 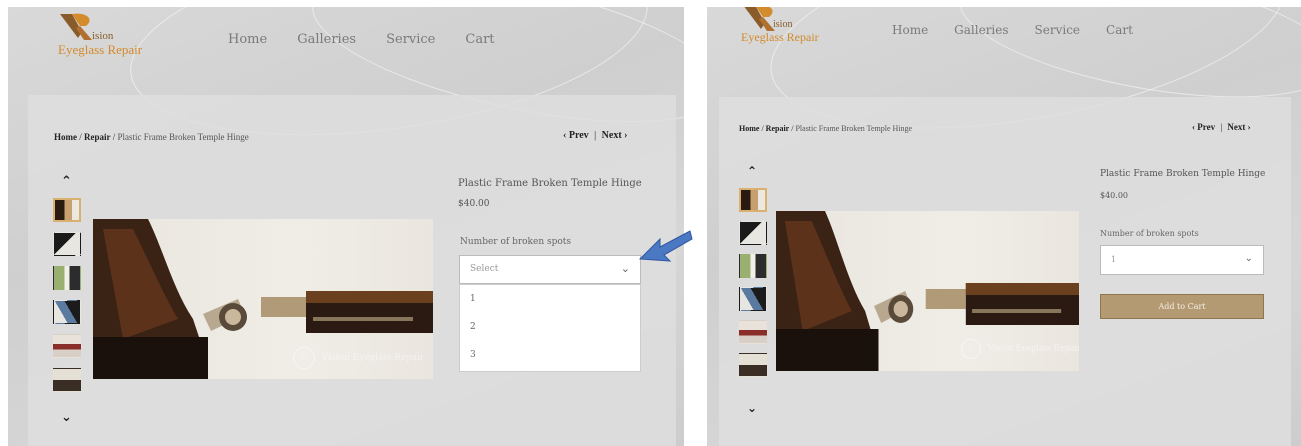 I want to click on broken-spots-select: 1 ⌄, so click(x=1182, y=260).